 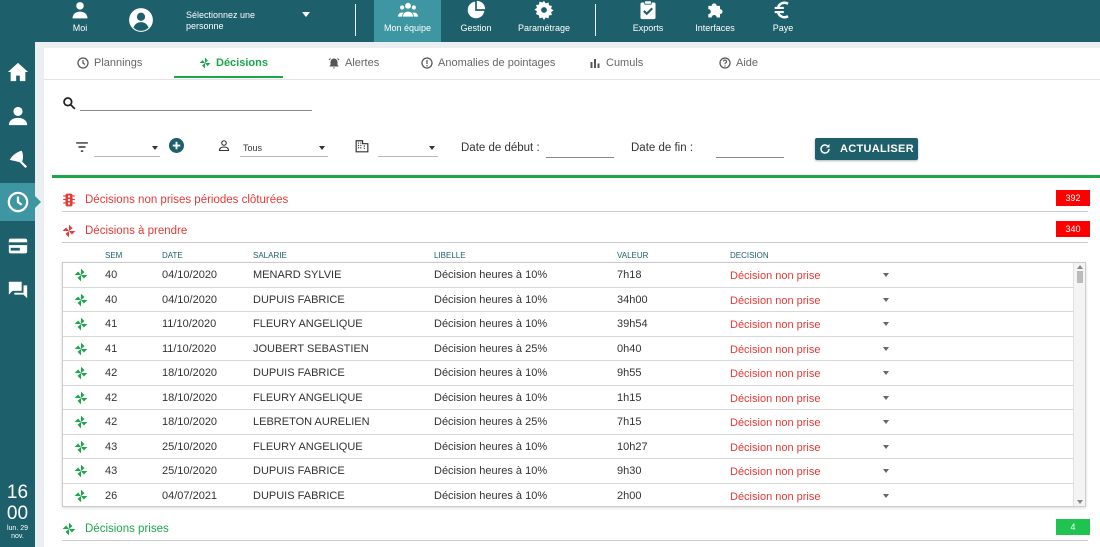 I want to click on nav-exports-label: Exports, so click(x=648, y=28).